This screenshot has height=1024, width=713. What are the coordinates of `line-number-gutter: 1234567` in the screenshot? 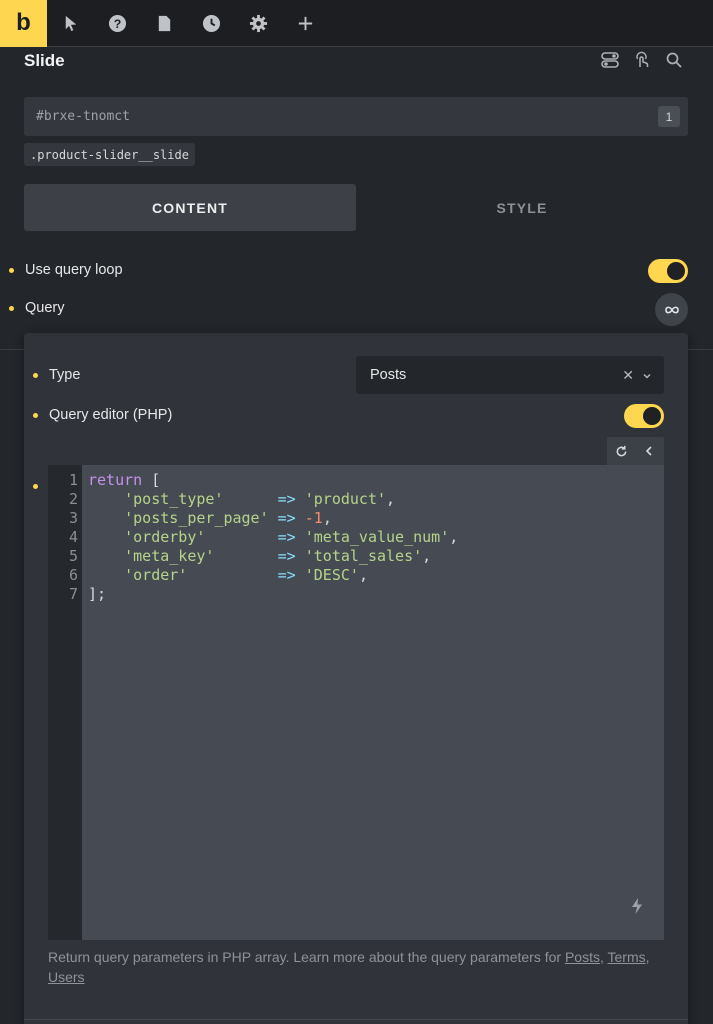 It's located at (65, 702).